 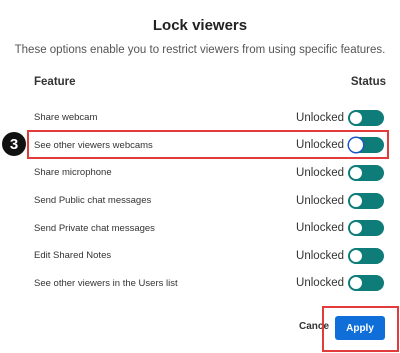 What do you see at coordinates (55, 82) in the screenshot?
I see `feature-column-header: Feature` at bounding box center [55, 82].